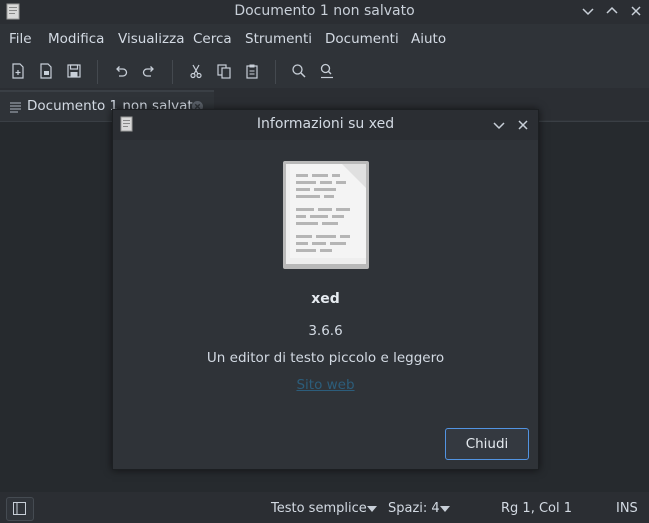 Image resolution: width=649 pixels, height=523 pixels. Describe the element at coordinates (121, 71) in the screenshot. I see `undo-icon` at that location.